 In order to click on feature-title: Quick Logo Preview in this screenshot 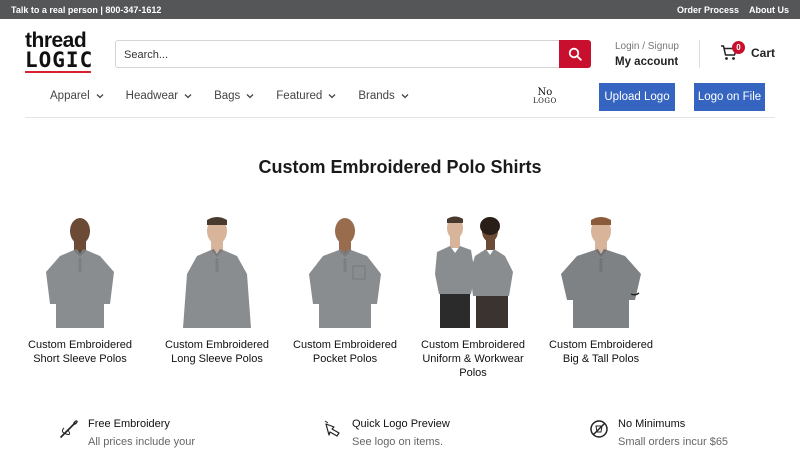, I will do `click(401, 424)`.